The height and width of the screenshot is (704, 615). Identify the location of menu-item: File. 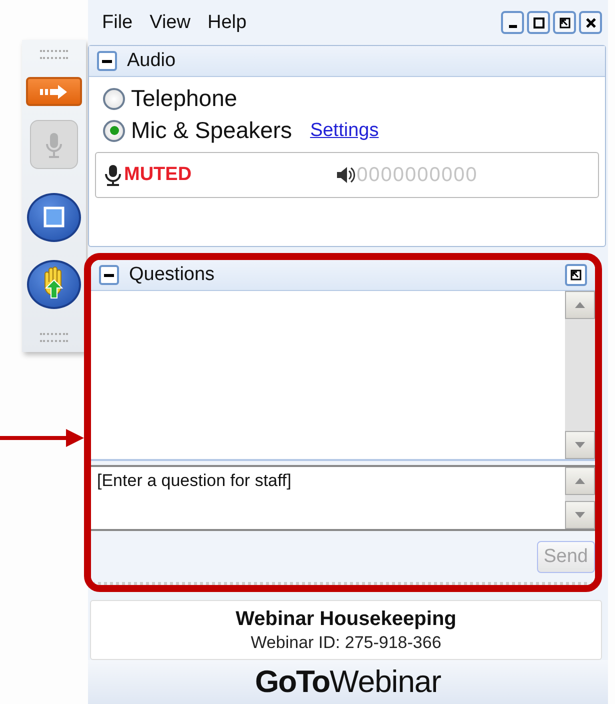
(117, 23).